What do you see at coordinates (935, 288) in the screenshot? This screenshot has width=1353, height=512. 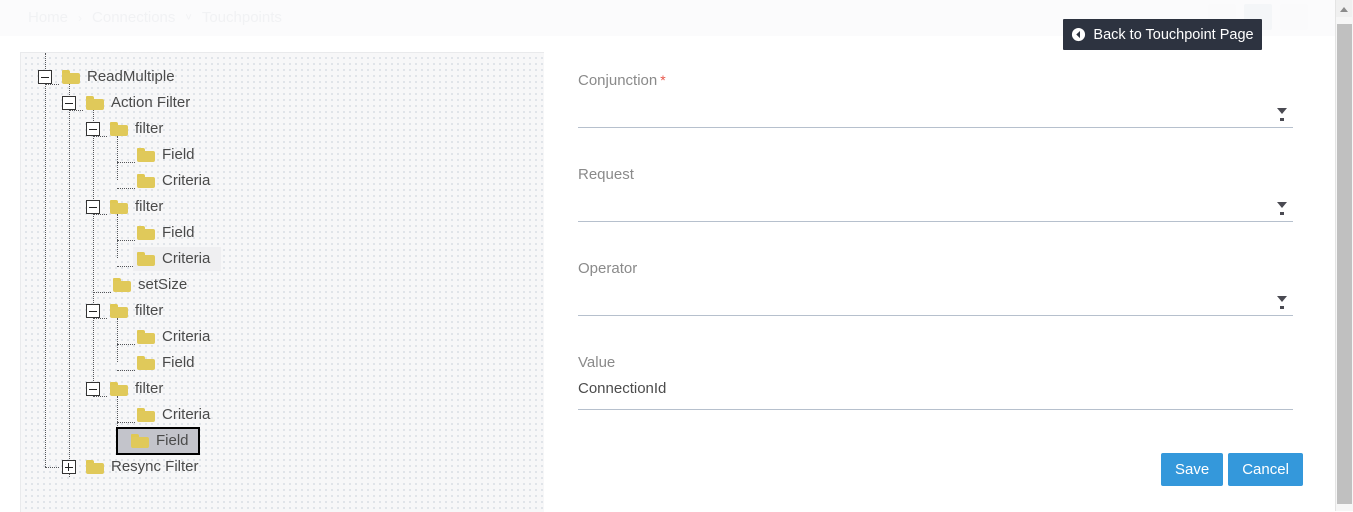 I see `field-operator: Operator` at bounding box center [935, 288].